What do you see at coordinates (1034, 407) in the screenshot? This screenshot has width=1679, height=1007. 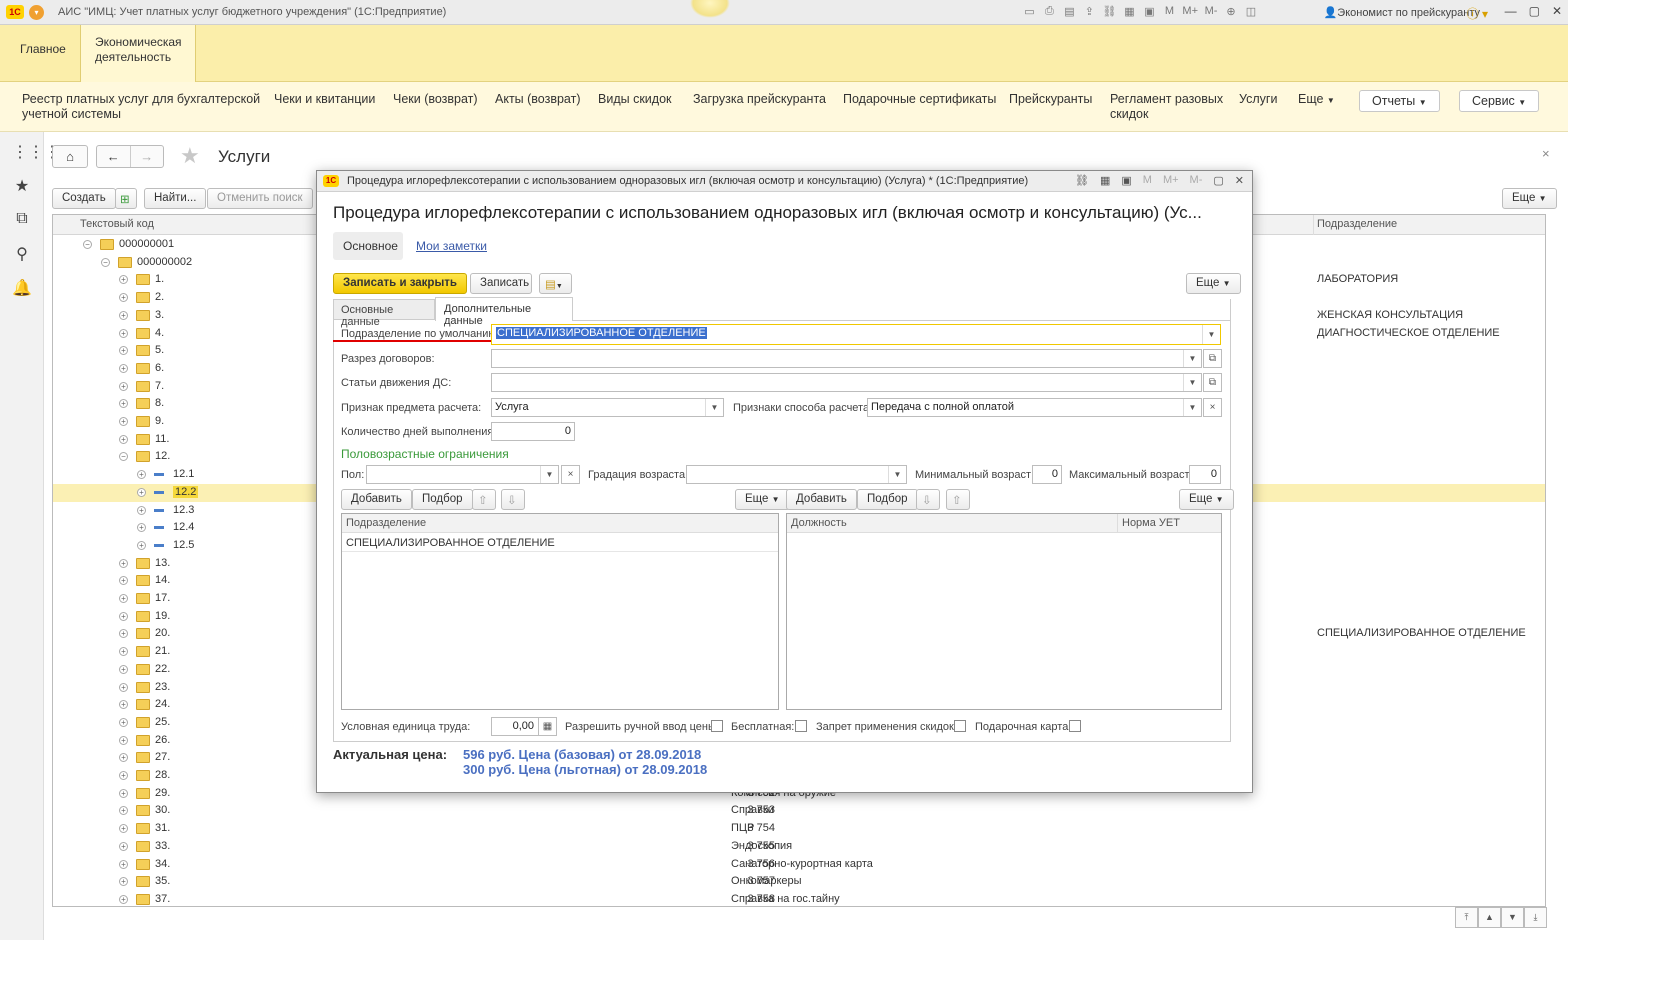 I see `method-field: Передача с полной оплатой ▼` at bounding box center [1034, 407].